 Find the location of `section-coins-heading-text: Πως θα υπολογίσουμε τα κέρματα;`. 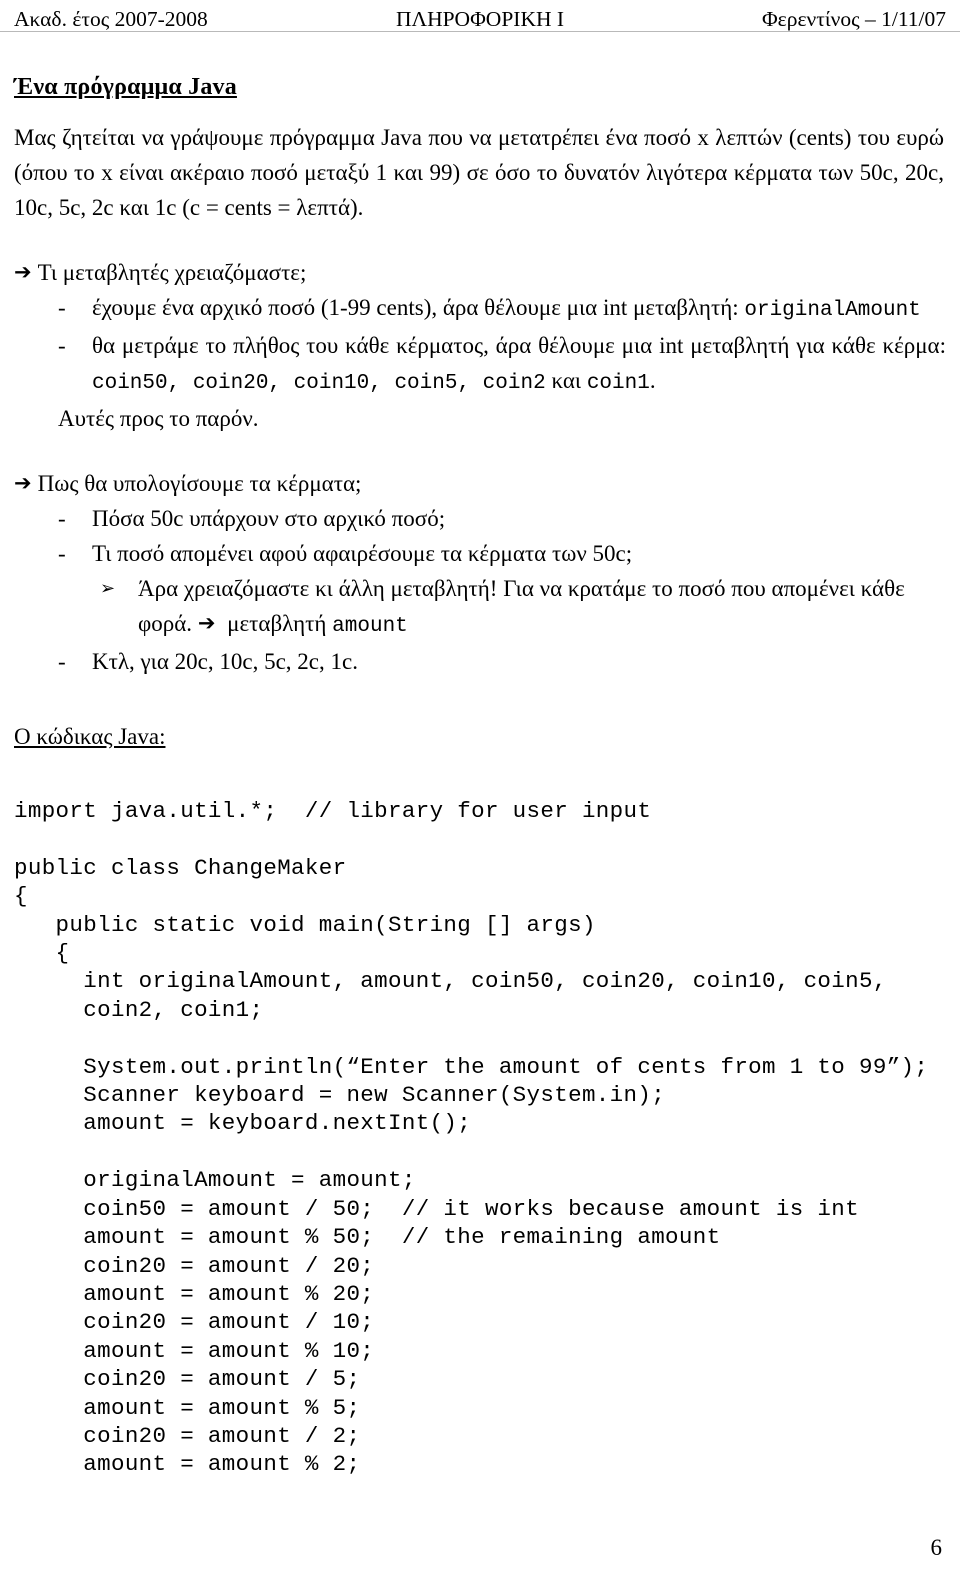

section-coins-heading-text: Πως θα υπολογίσουμε τα κέρματα; is located at coordinates (199, 483).